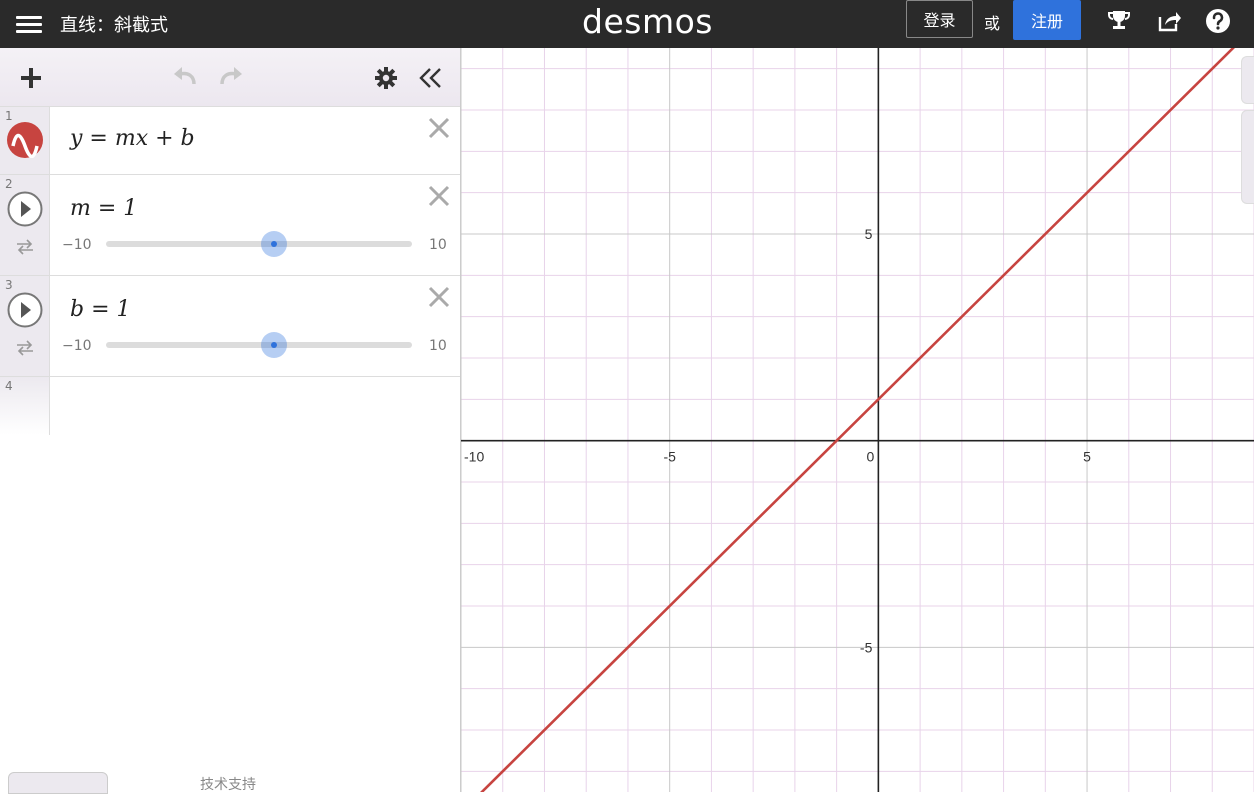 The image size is (1254, 794). Describe the element at coordinates (866, 647) in the screenshot. I see `y-tick-label: -5` at that location.